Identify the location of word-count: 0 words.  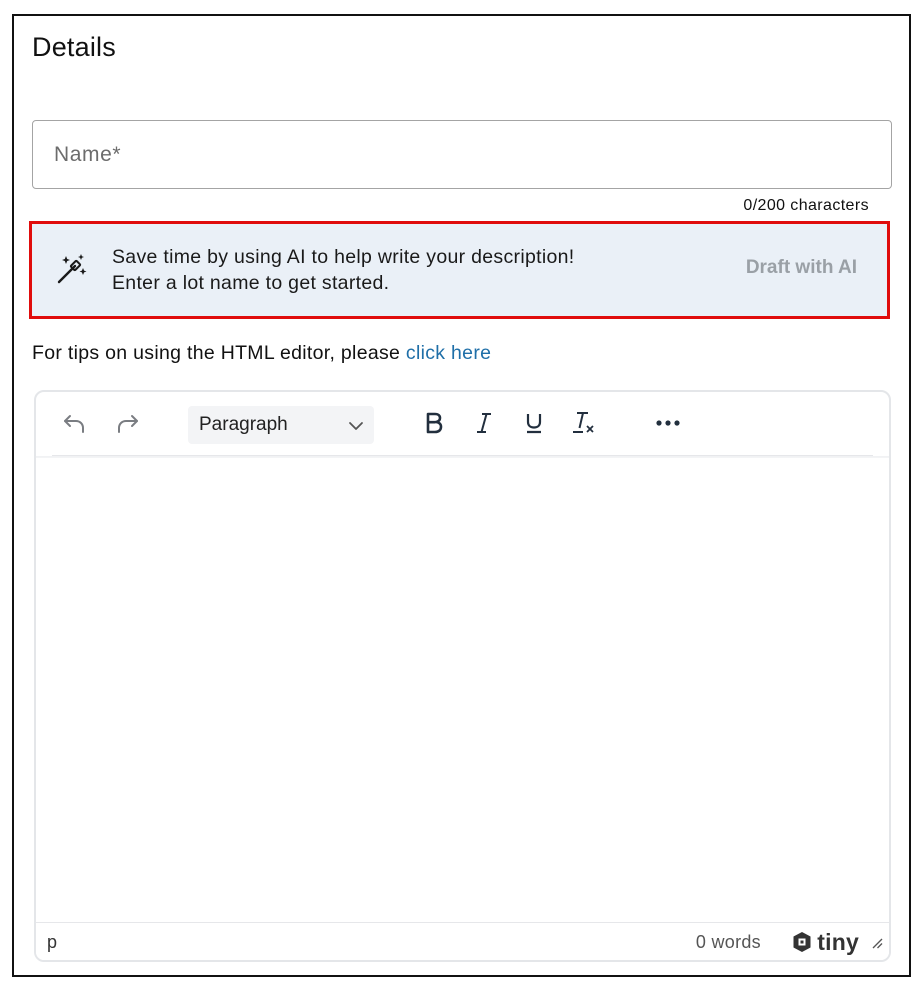
(728, 942).